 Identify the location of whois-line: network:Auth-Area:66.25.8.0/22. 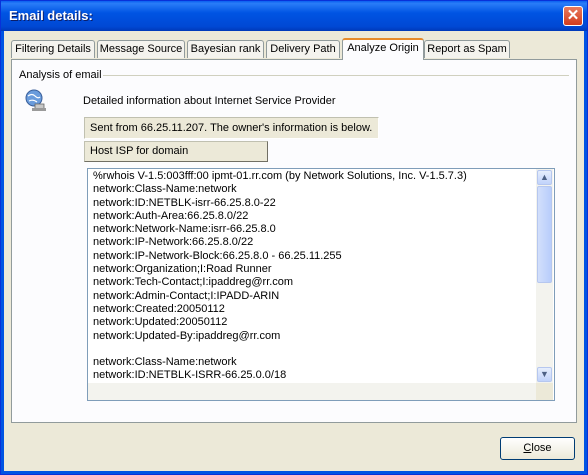
(171, 215).